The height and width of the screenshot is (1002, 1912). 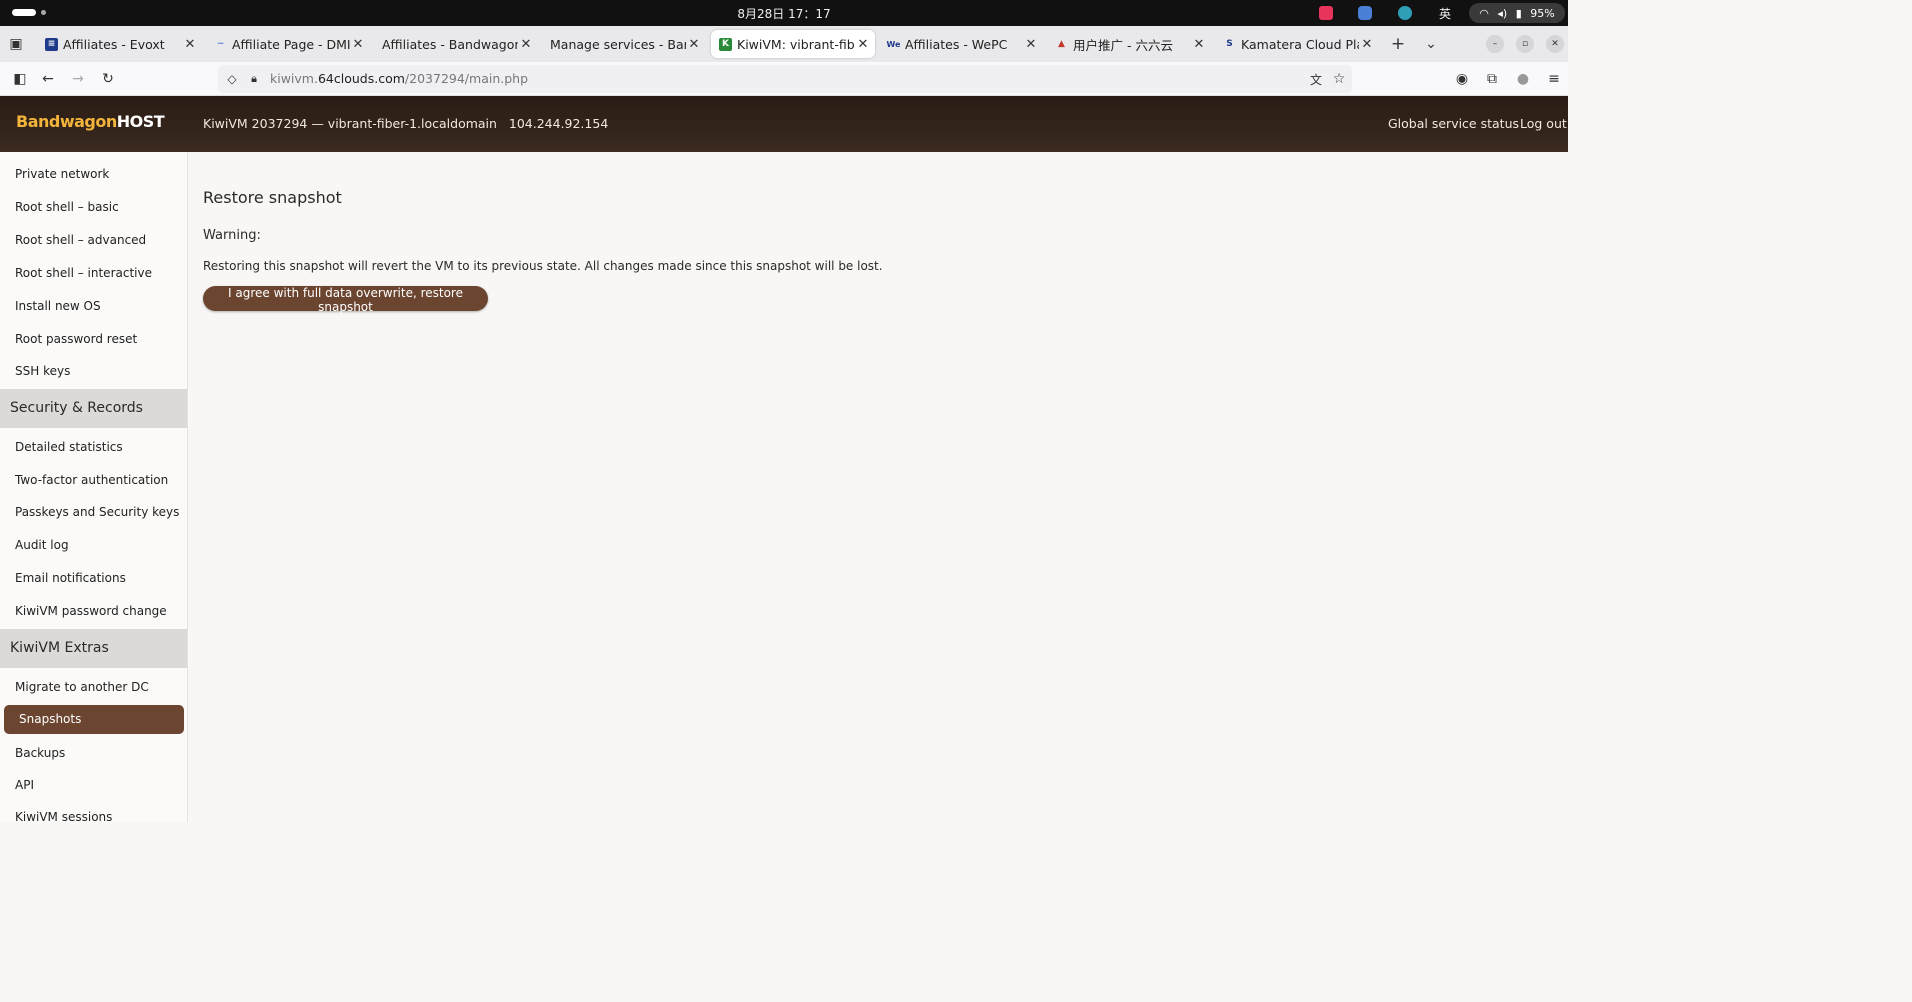 I want to click on sidebar-section-extras: KiwiVM Extras, so click(x=93, y=648).